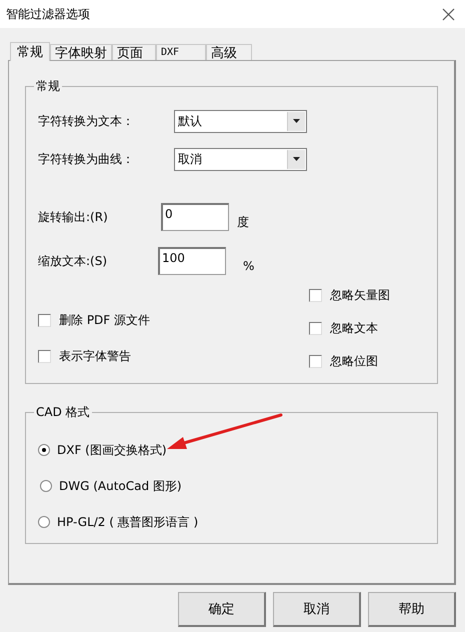 This screenshot has height=632, width=465. I want to click on field-label: 字符转换为文本：, so click(86, 121).